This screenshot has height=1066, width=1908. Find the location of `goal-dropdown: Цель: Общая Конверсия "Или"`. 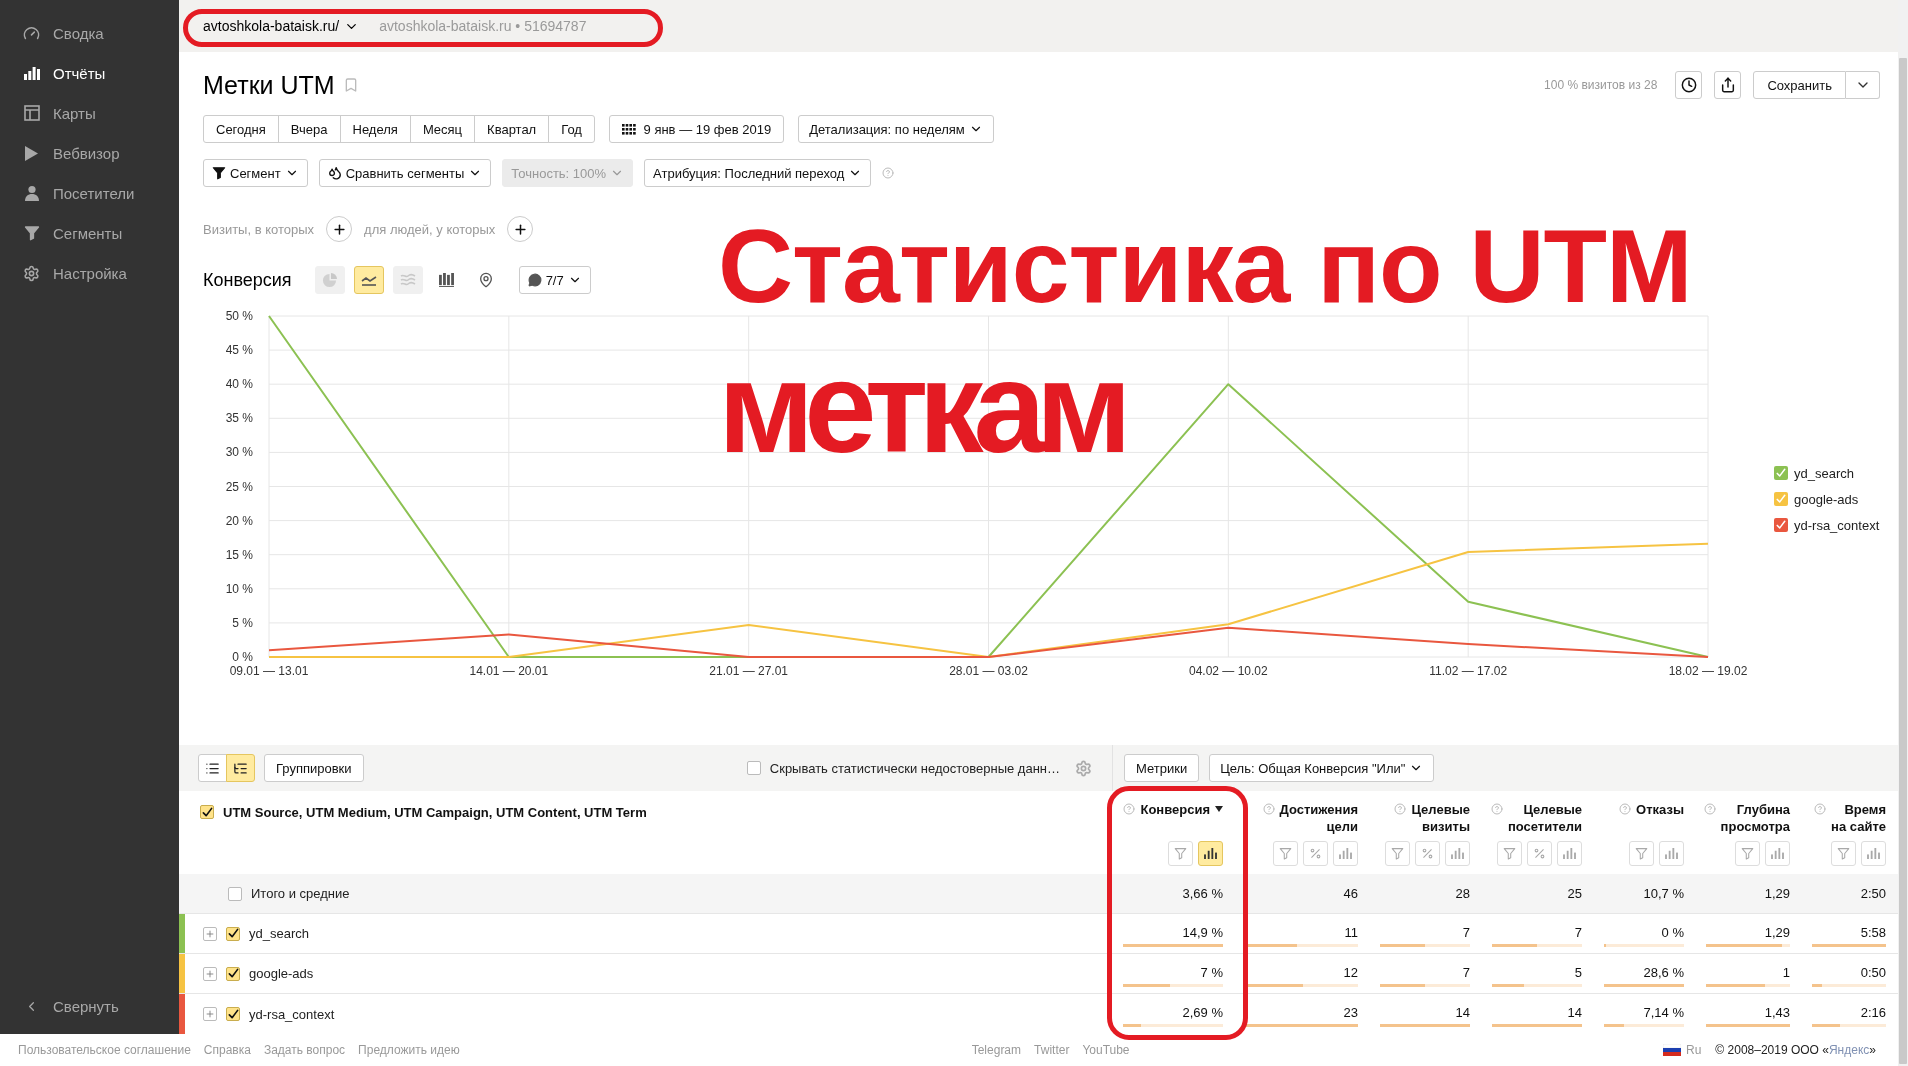

goal-dropdown: Цель: Общая Конверсия "Или" is located at coordinates (1322, 768).